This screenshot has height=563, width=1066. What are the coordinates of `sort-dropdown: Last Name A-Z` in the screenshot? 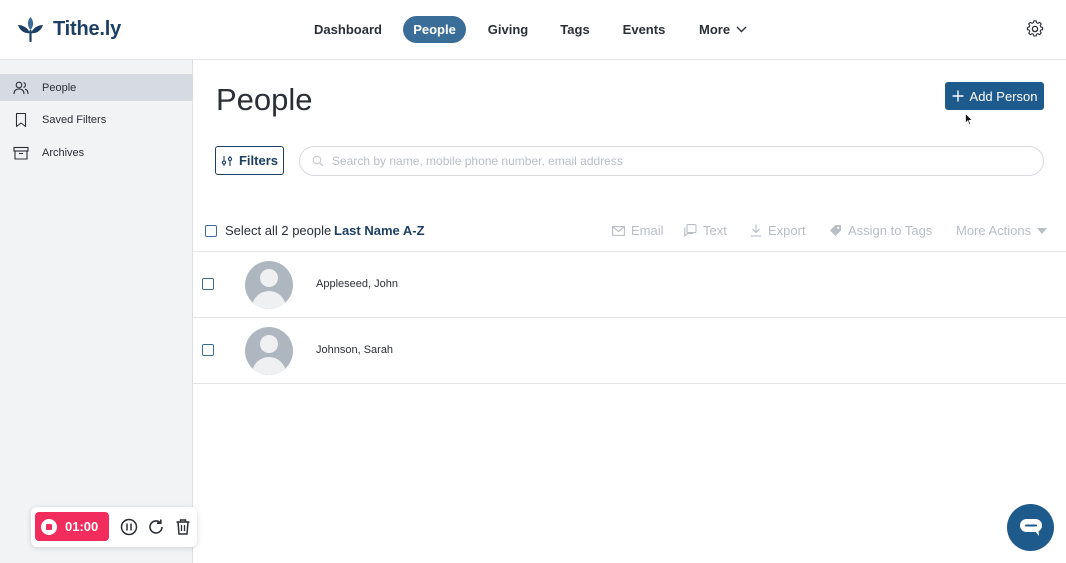 It's located at (379, 230).